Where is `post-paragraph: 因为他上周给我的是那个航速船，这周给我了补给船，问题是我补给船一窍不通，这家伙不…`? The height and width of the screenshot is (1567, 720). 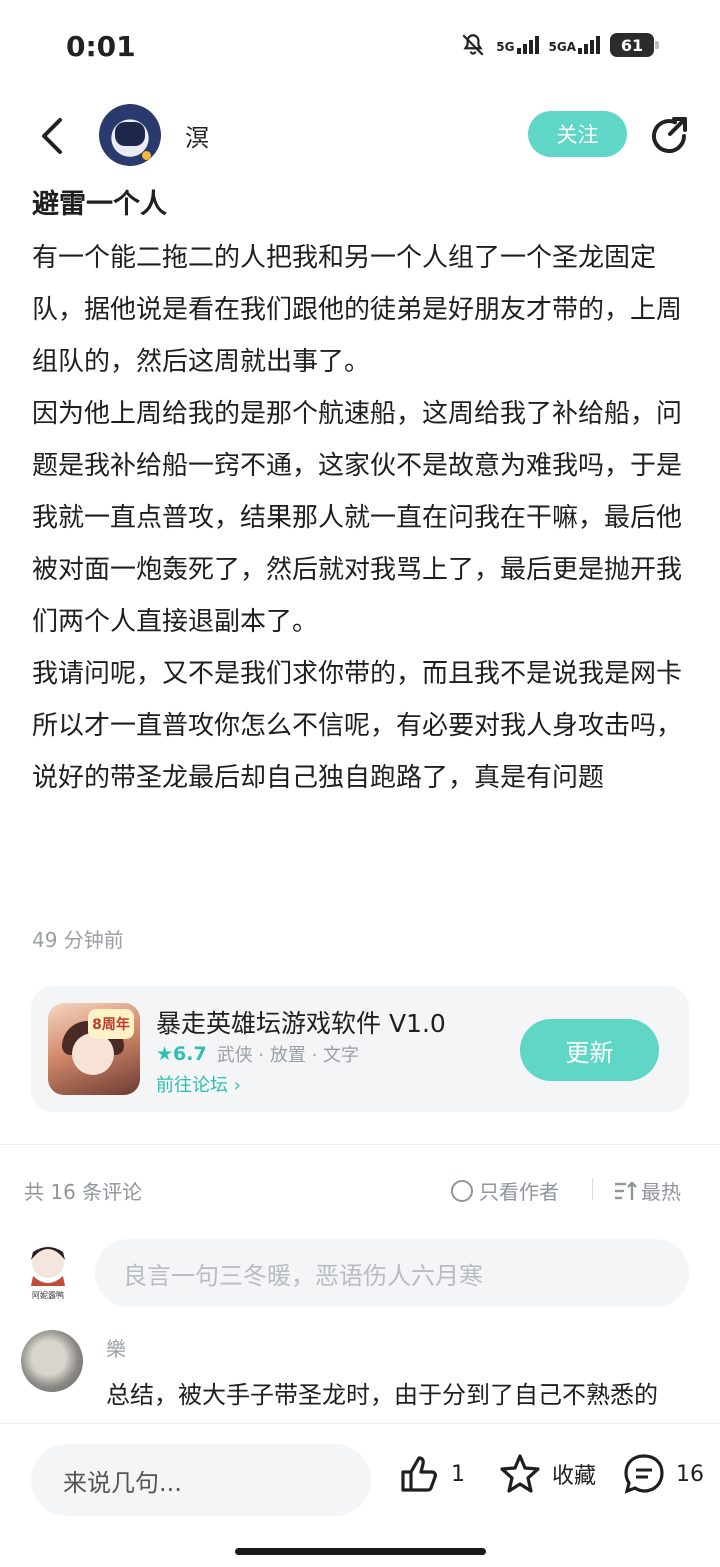
post-paragraph: 因为他上周给我的是那个航速船，这周给我了补给船，问题是我补给船一窍不通，这家伙不… is located at coordinates (357, 518).